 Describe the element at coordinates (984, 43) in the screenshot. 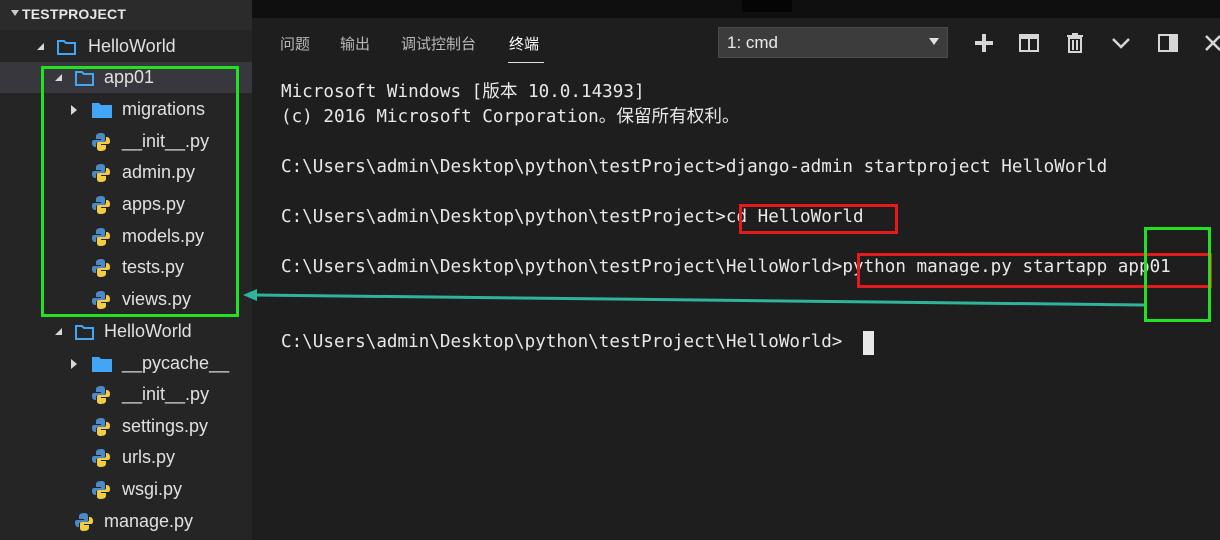

I see `plus-icon` at that location.